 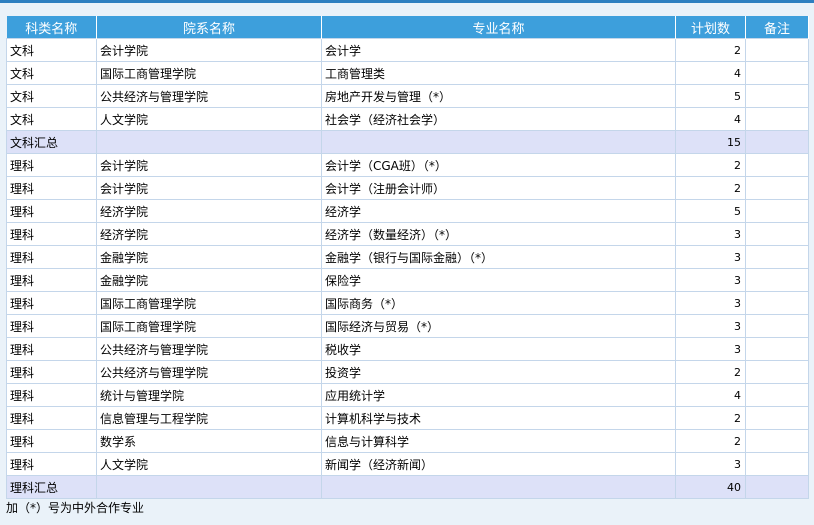 I want to click on cell-major: 工商管理类, so click(x=498, y=73).